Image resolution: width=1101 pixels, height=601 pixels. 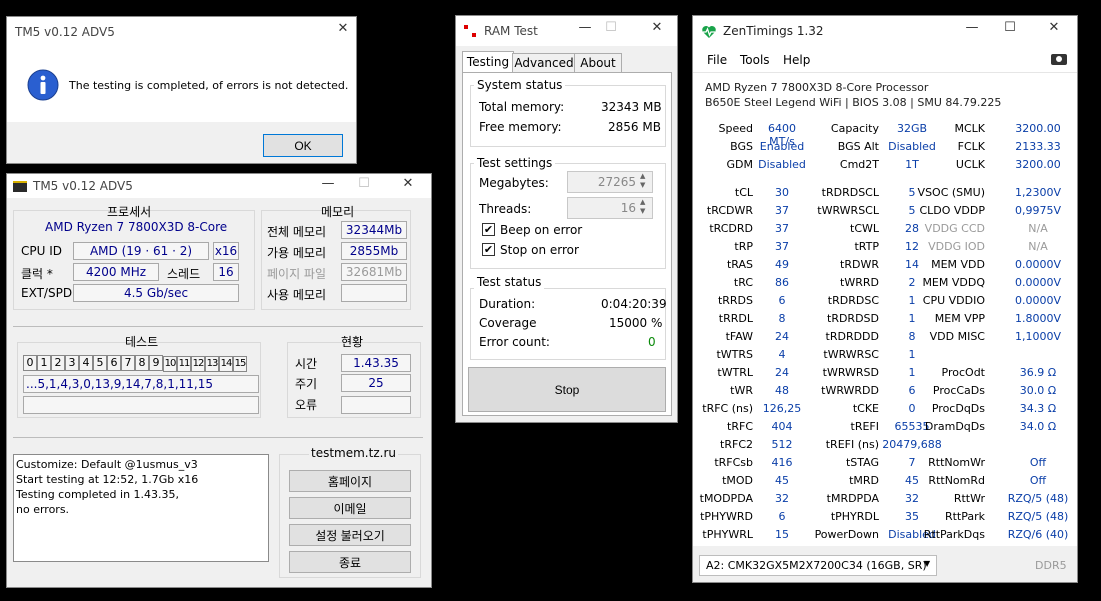 What do you see at coordinates (156, 363) in the screenshot?
I see `test-cell: 9` at bounding box center [156, 363].